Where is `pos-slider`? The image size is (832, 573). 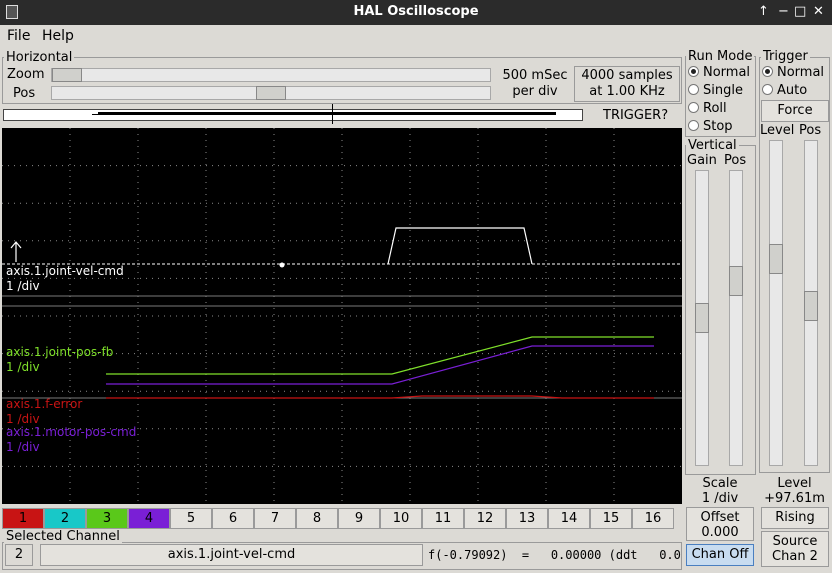 pos-slider is located at coordinates (271, 93).